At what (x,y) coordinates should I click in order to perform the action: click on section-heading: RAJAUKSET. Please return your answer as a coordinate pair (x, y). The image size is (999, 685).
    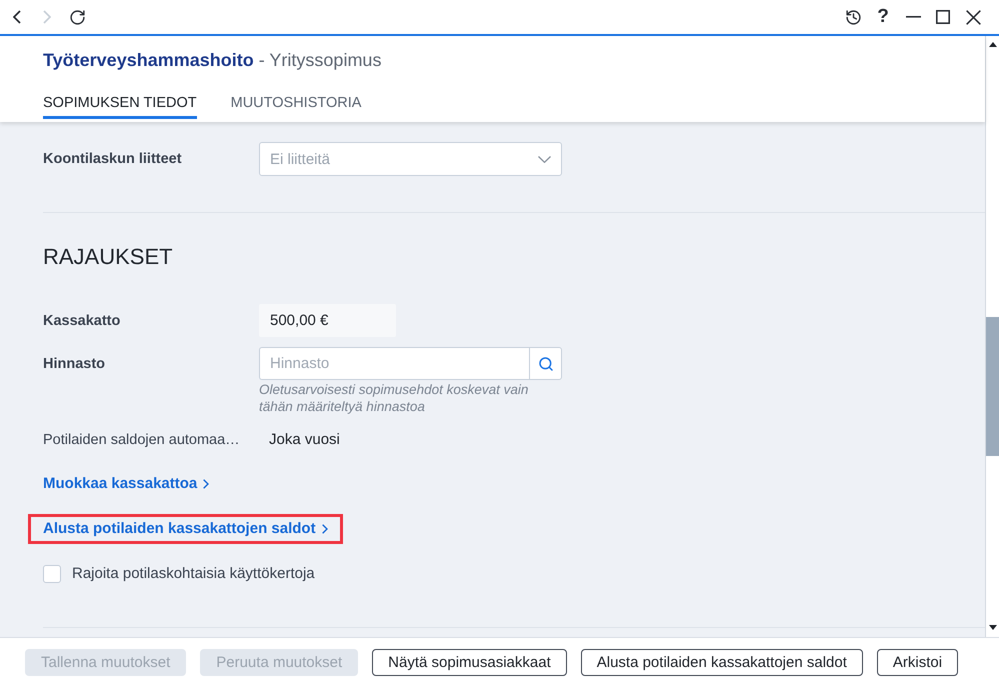
    Looking at the image, I should click on (108, 257).